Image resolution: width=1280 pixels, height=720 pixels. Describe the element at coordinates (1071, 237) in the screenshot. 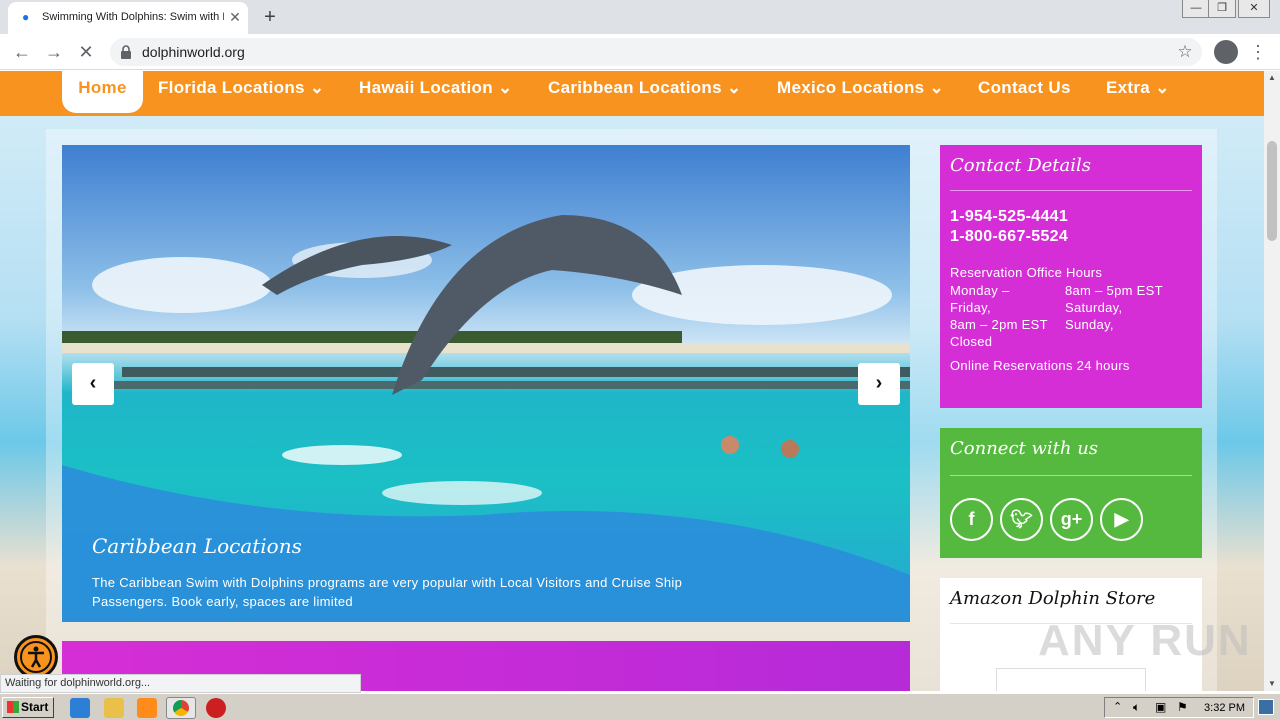

I see `phone-number-2: 1-800-667-5524` at that location.